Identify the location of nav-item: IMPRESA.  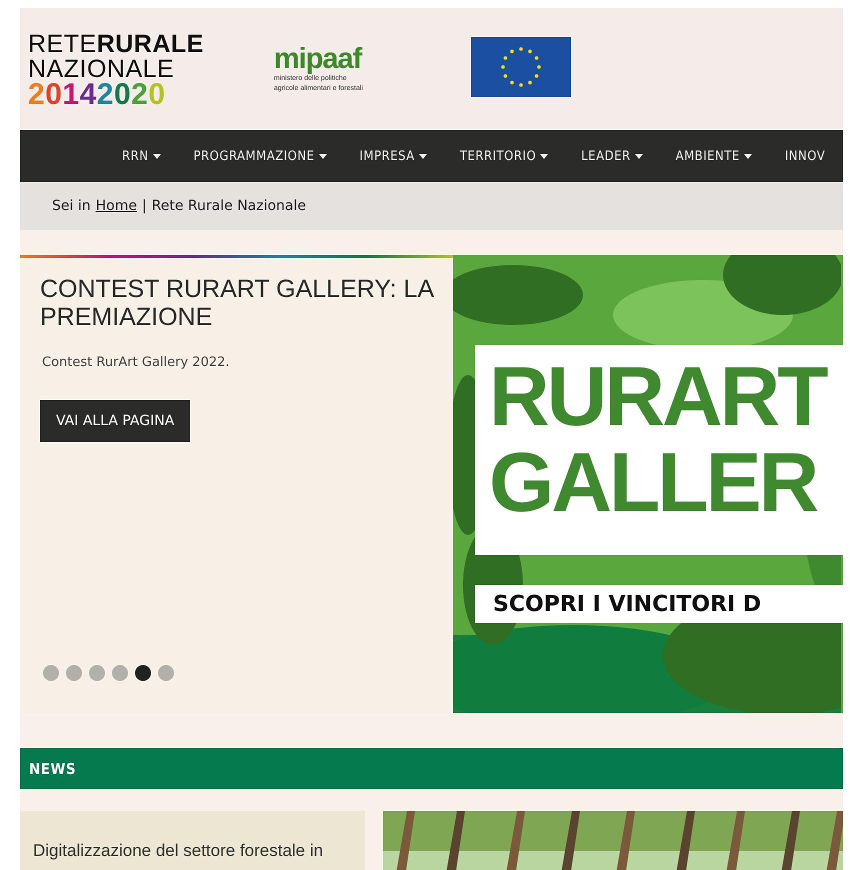
(401, 156).